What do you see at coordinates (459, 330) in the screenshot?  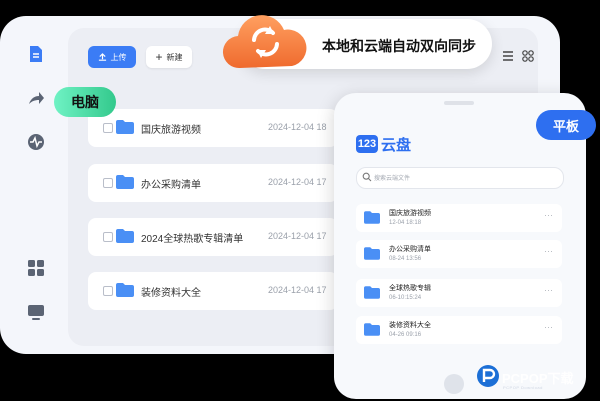 I see `list-item: 装修资料大全 04-26 09:16 ···` at bounding box center [459, 330].